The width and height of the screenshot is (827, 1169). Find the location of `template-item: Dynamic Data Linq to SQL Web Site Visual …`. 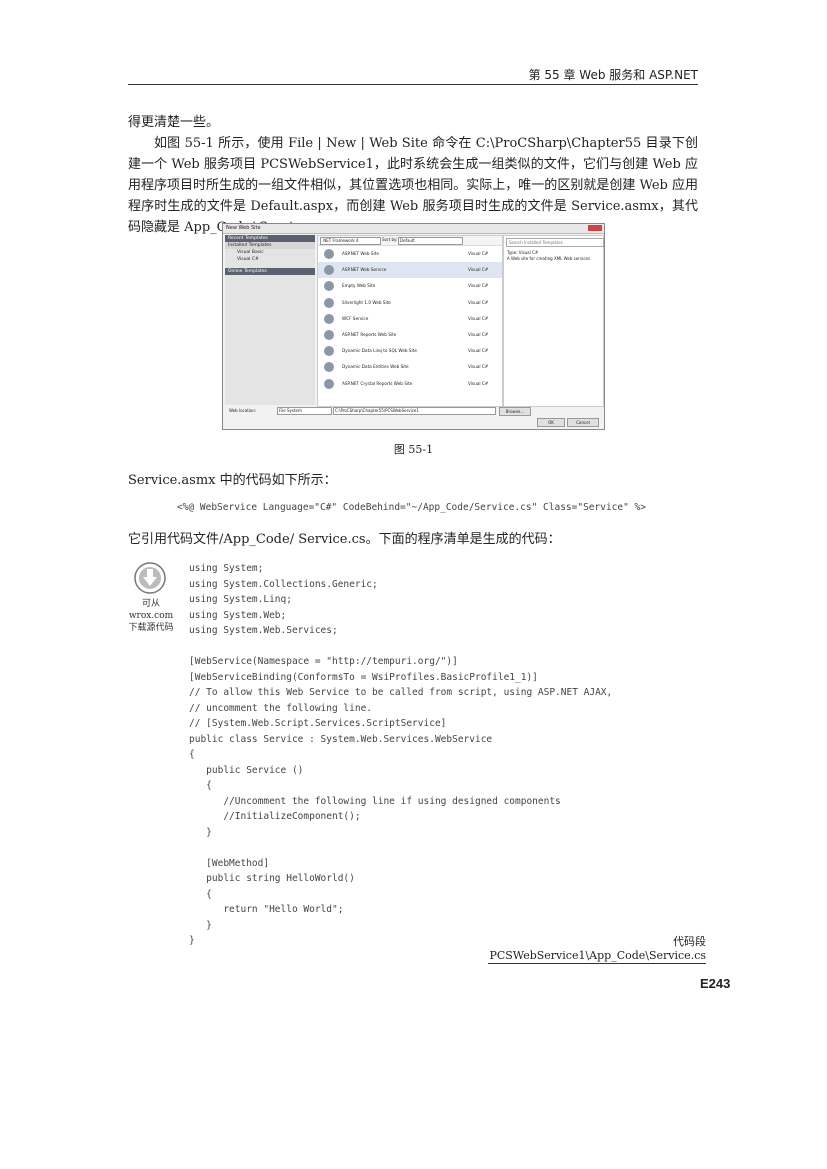

template-item: Dynamic Data Linq to SQL Web Site Visual … is located at coordinates (410, 351).